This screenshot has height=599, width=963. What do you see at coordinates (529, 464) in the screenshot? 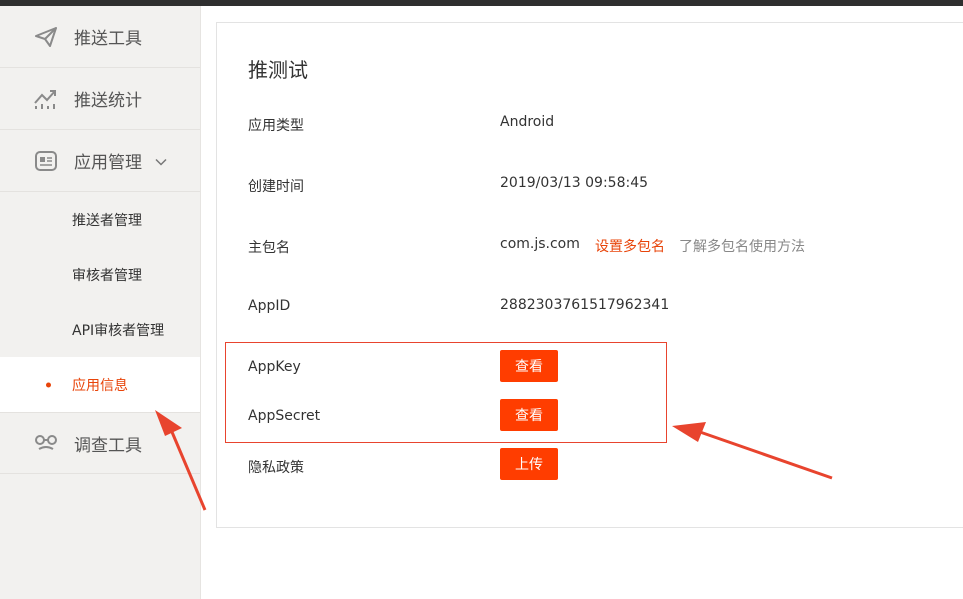
I see `upload-privacy-policy-button: 上传` at bounding box center [529, 464].